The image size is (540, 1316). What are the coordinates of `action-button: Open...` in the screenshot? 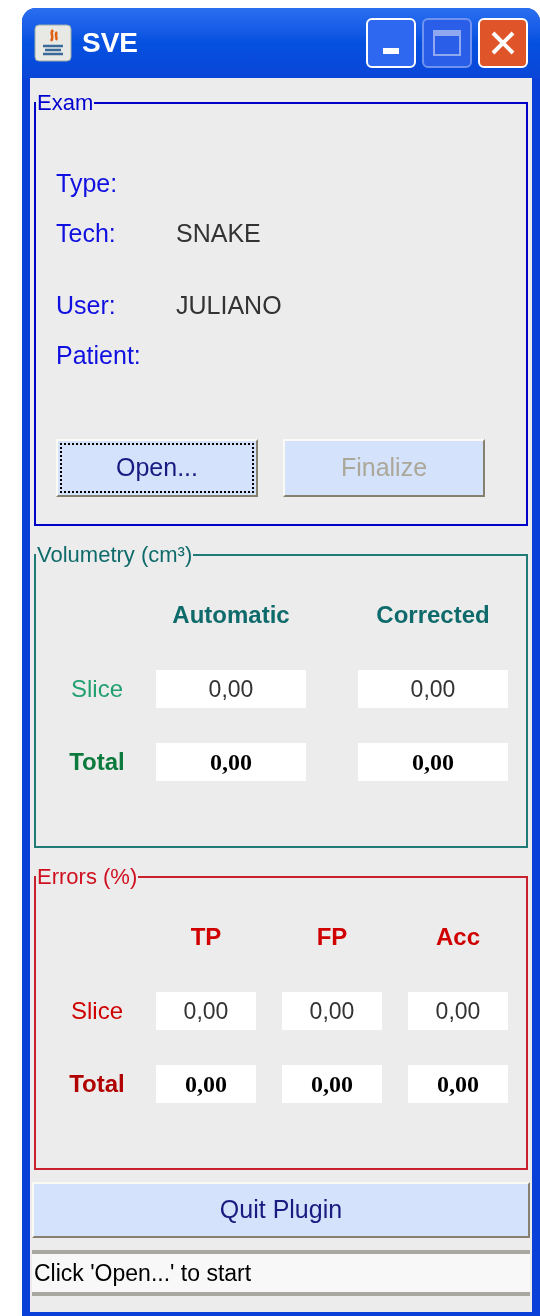 It's located at (157, 468).